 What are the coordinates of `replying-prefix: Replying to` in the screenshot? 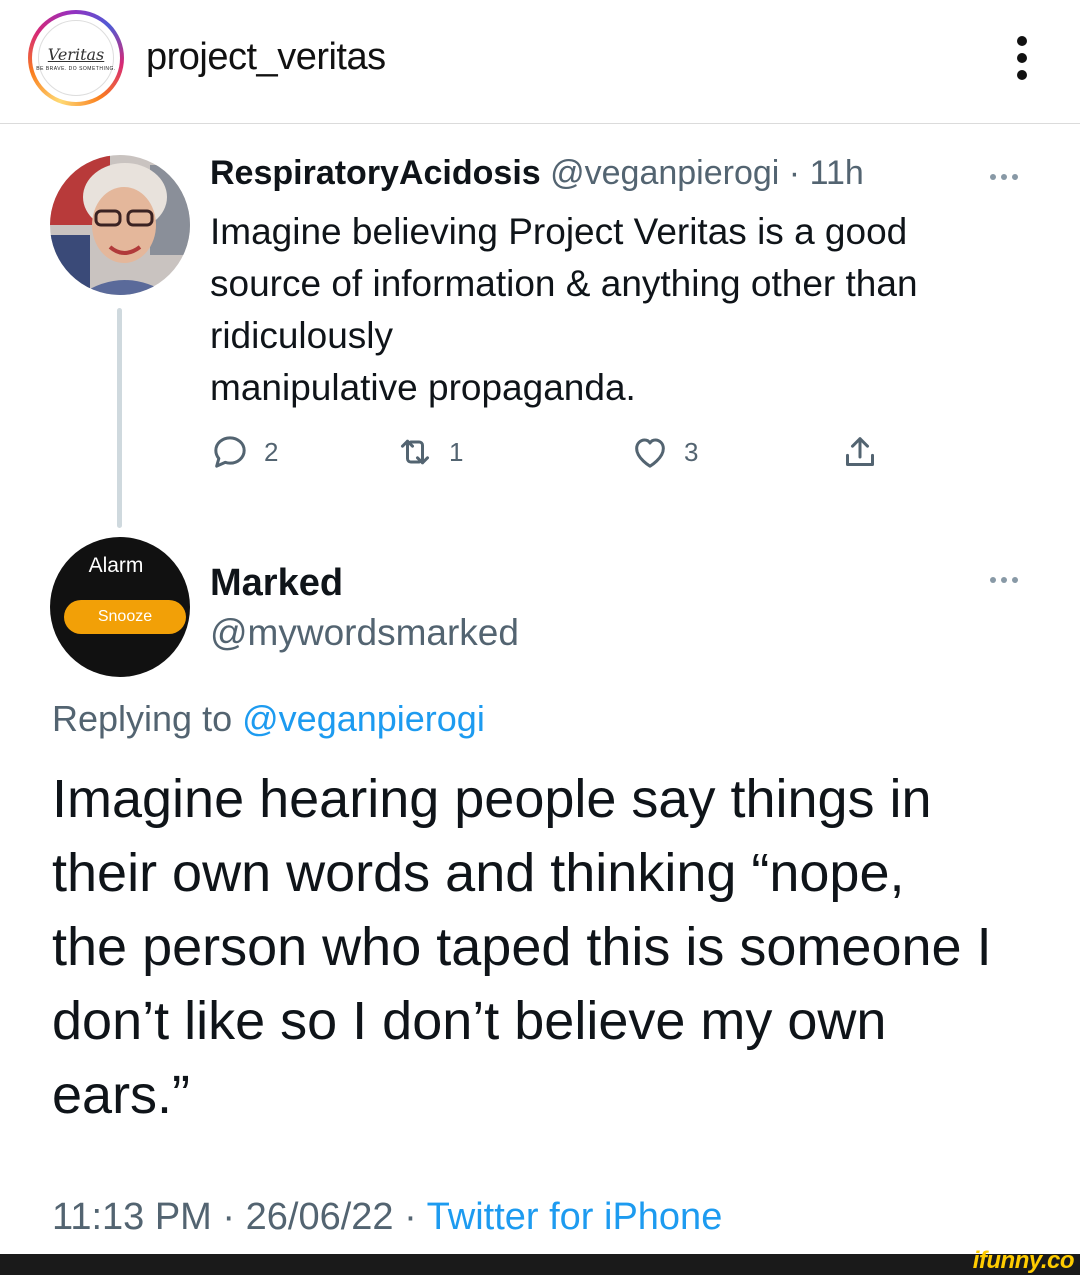 It's located at (142, 718).